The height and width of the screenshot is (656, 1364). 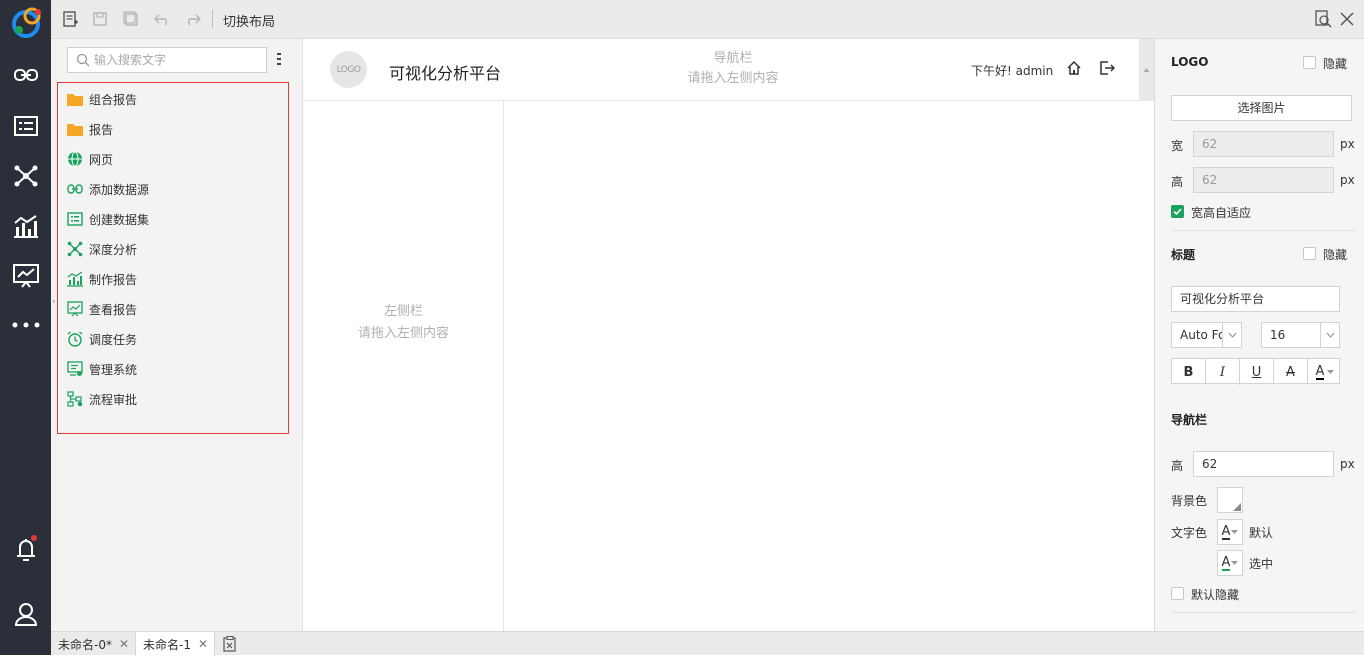 I want to click on undo-icon, so click(x=162, y=19).